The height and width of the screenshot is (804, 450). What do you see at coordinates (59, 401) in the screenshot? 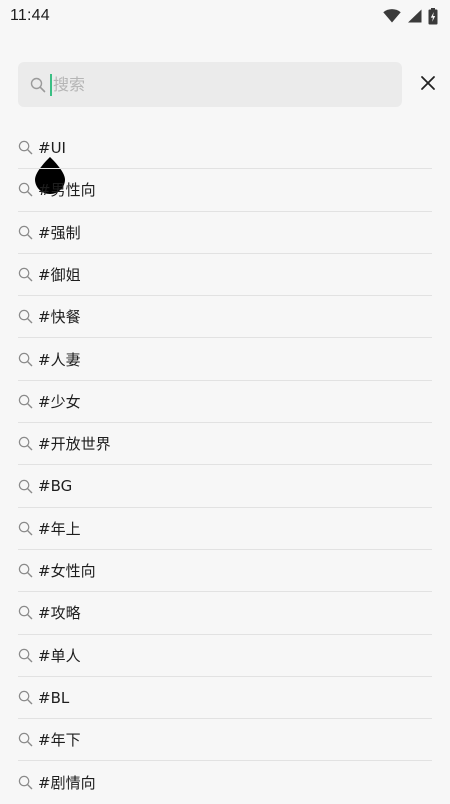
I see `tag-label: #少女` at bounding box center [59, 401].